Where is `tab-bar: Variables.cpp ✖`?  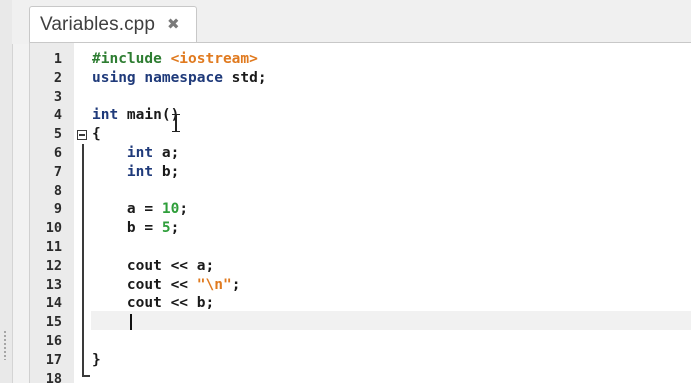 tab-bar: Variables.cpp ✖ is located at coordinates (351, 22).